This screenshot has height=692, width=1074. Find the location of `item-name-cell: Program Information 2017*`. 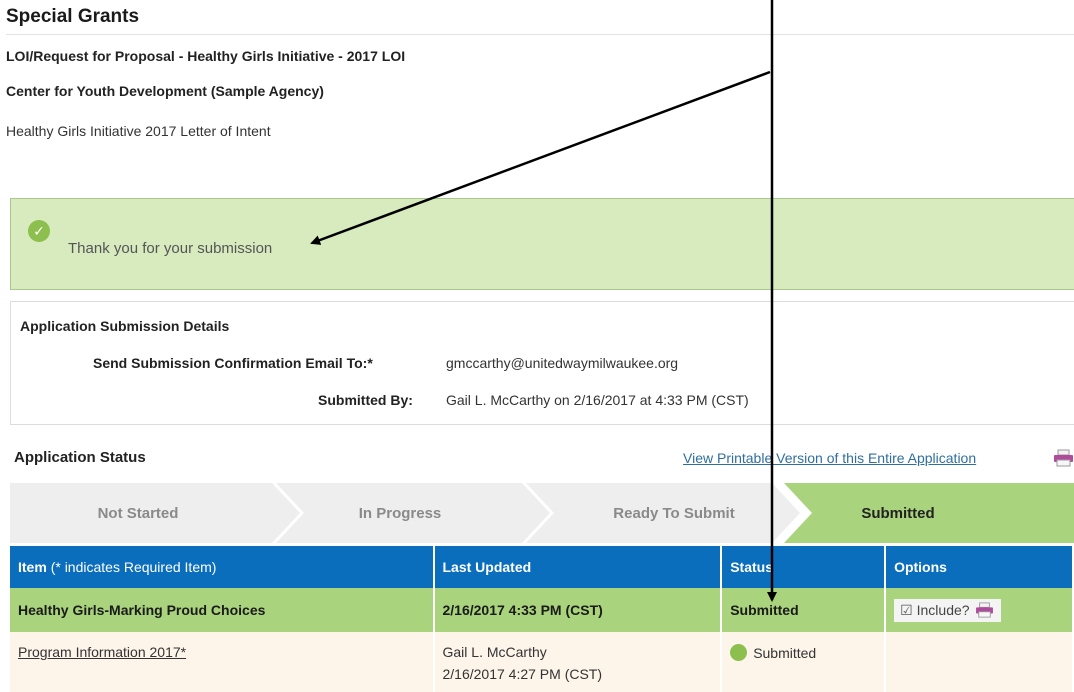

item-name-cell: Program Information 2017* is located at coordinates (222, 662).